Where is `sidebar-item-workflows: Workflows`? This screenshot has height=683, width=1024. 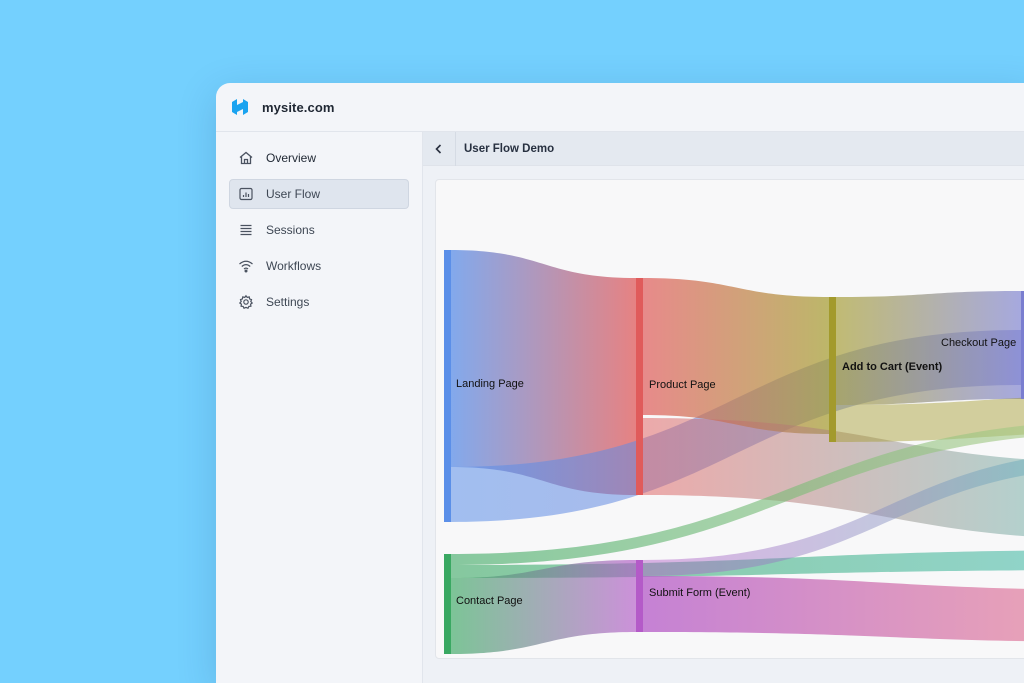 sidebar-item-workflows: Workflows is located at coordinates (319, 266).